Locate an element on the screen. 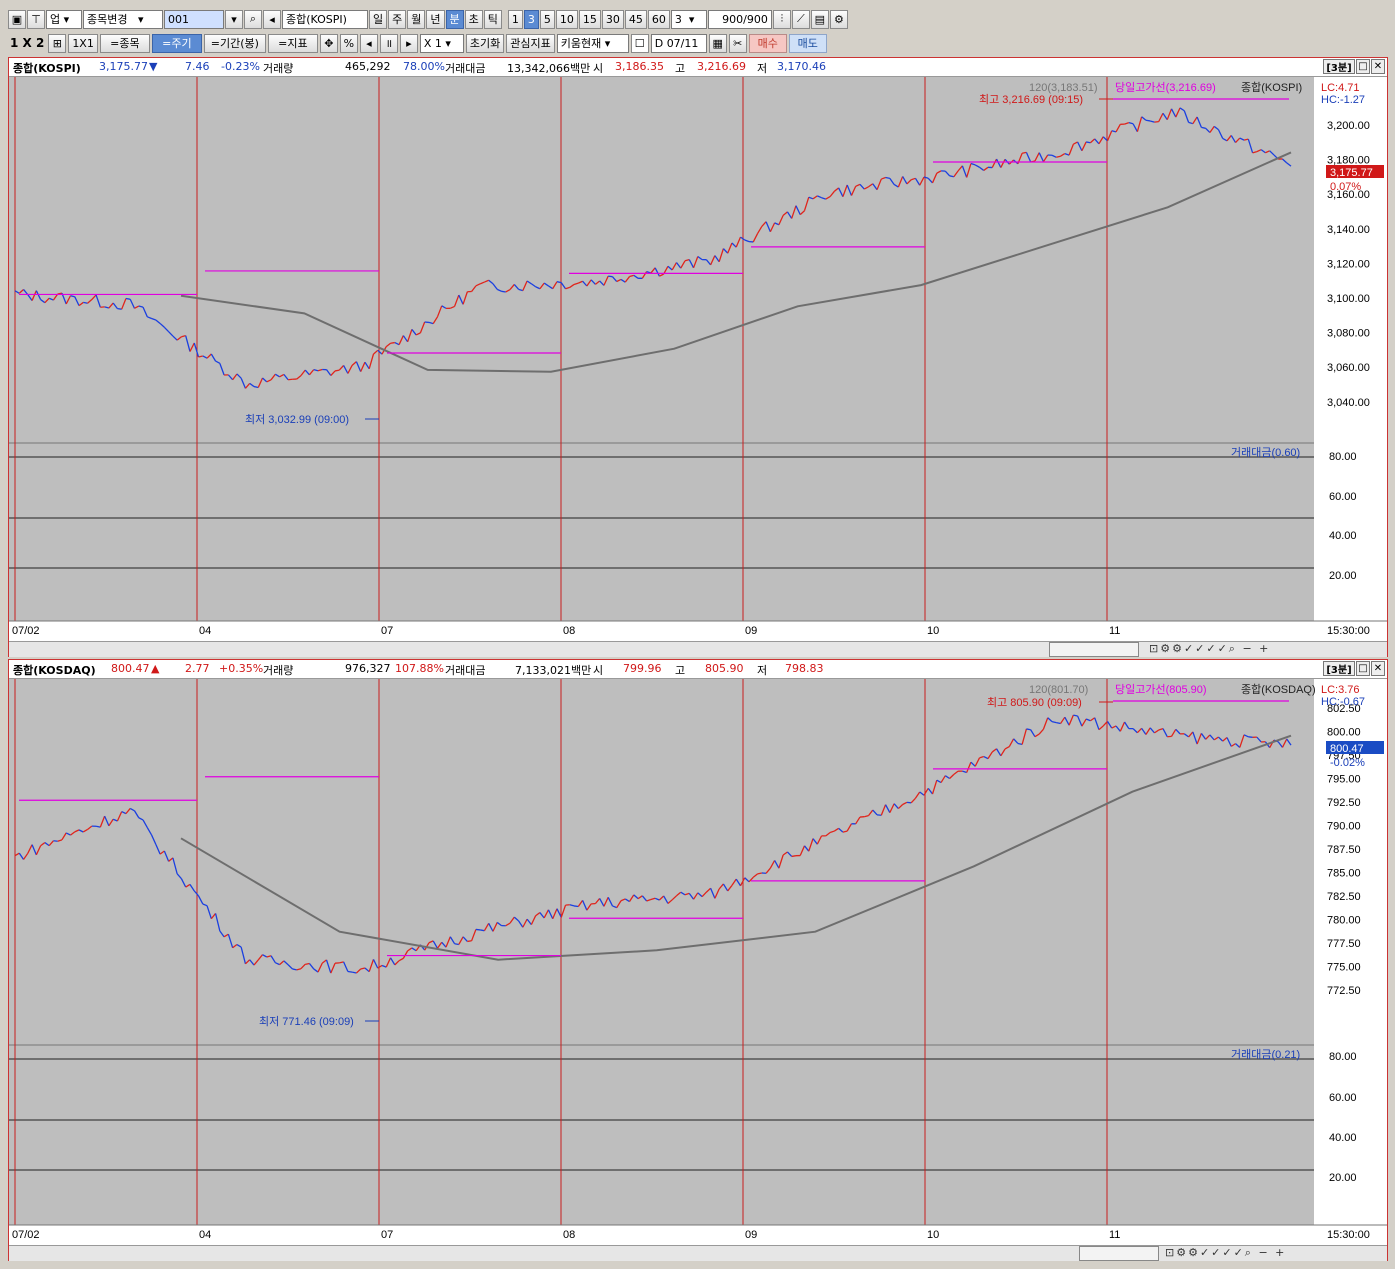 Image resolution: width=1395 pixels, height=1269 pixels. window-icon: ▣ is located at coordinates (17, 19).